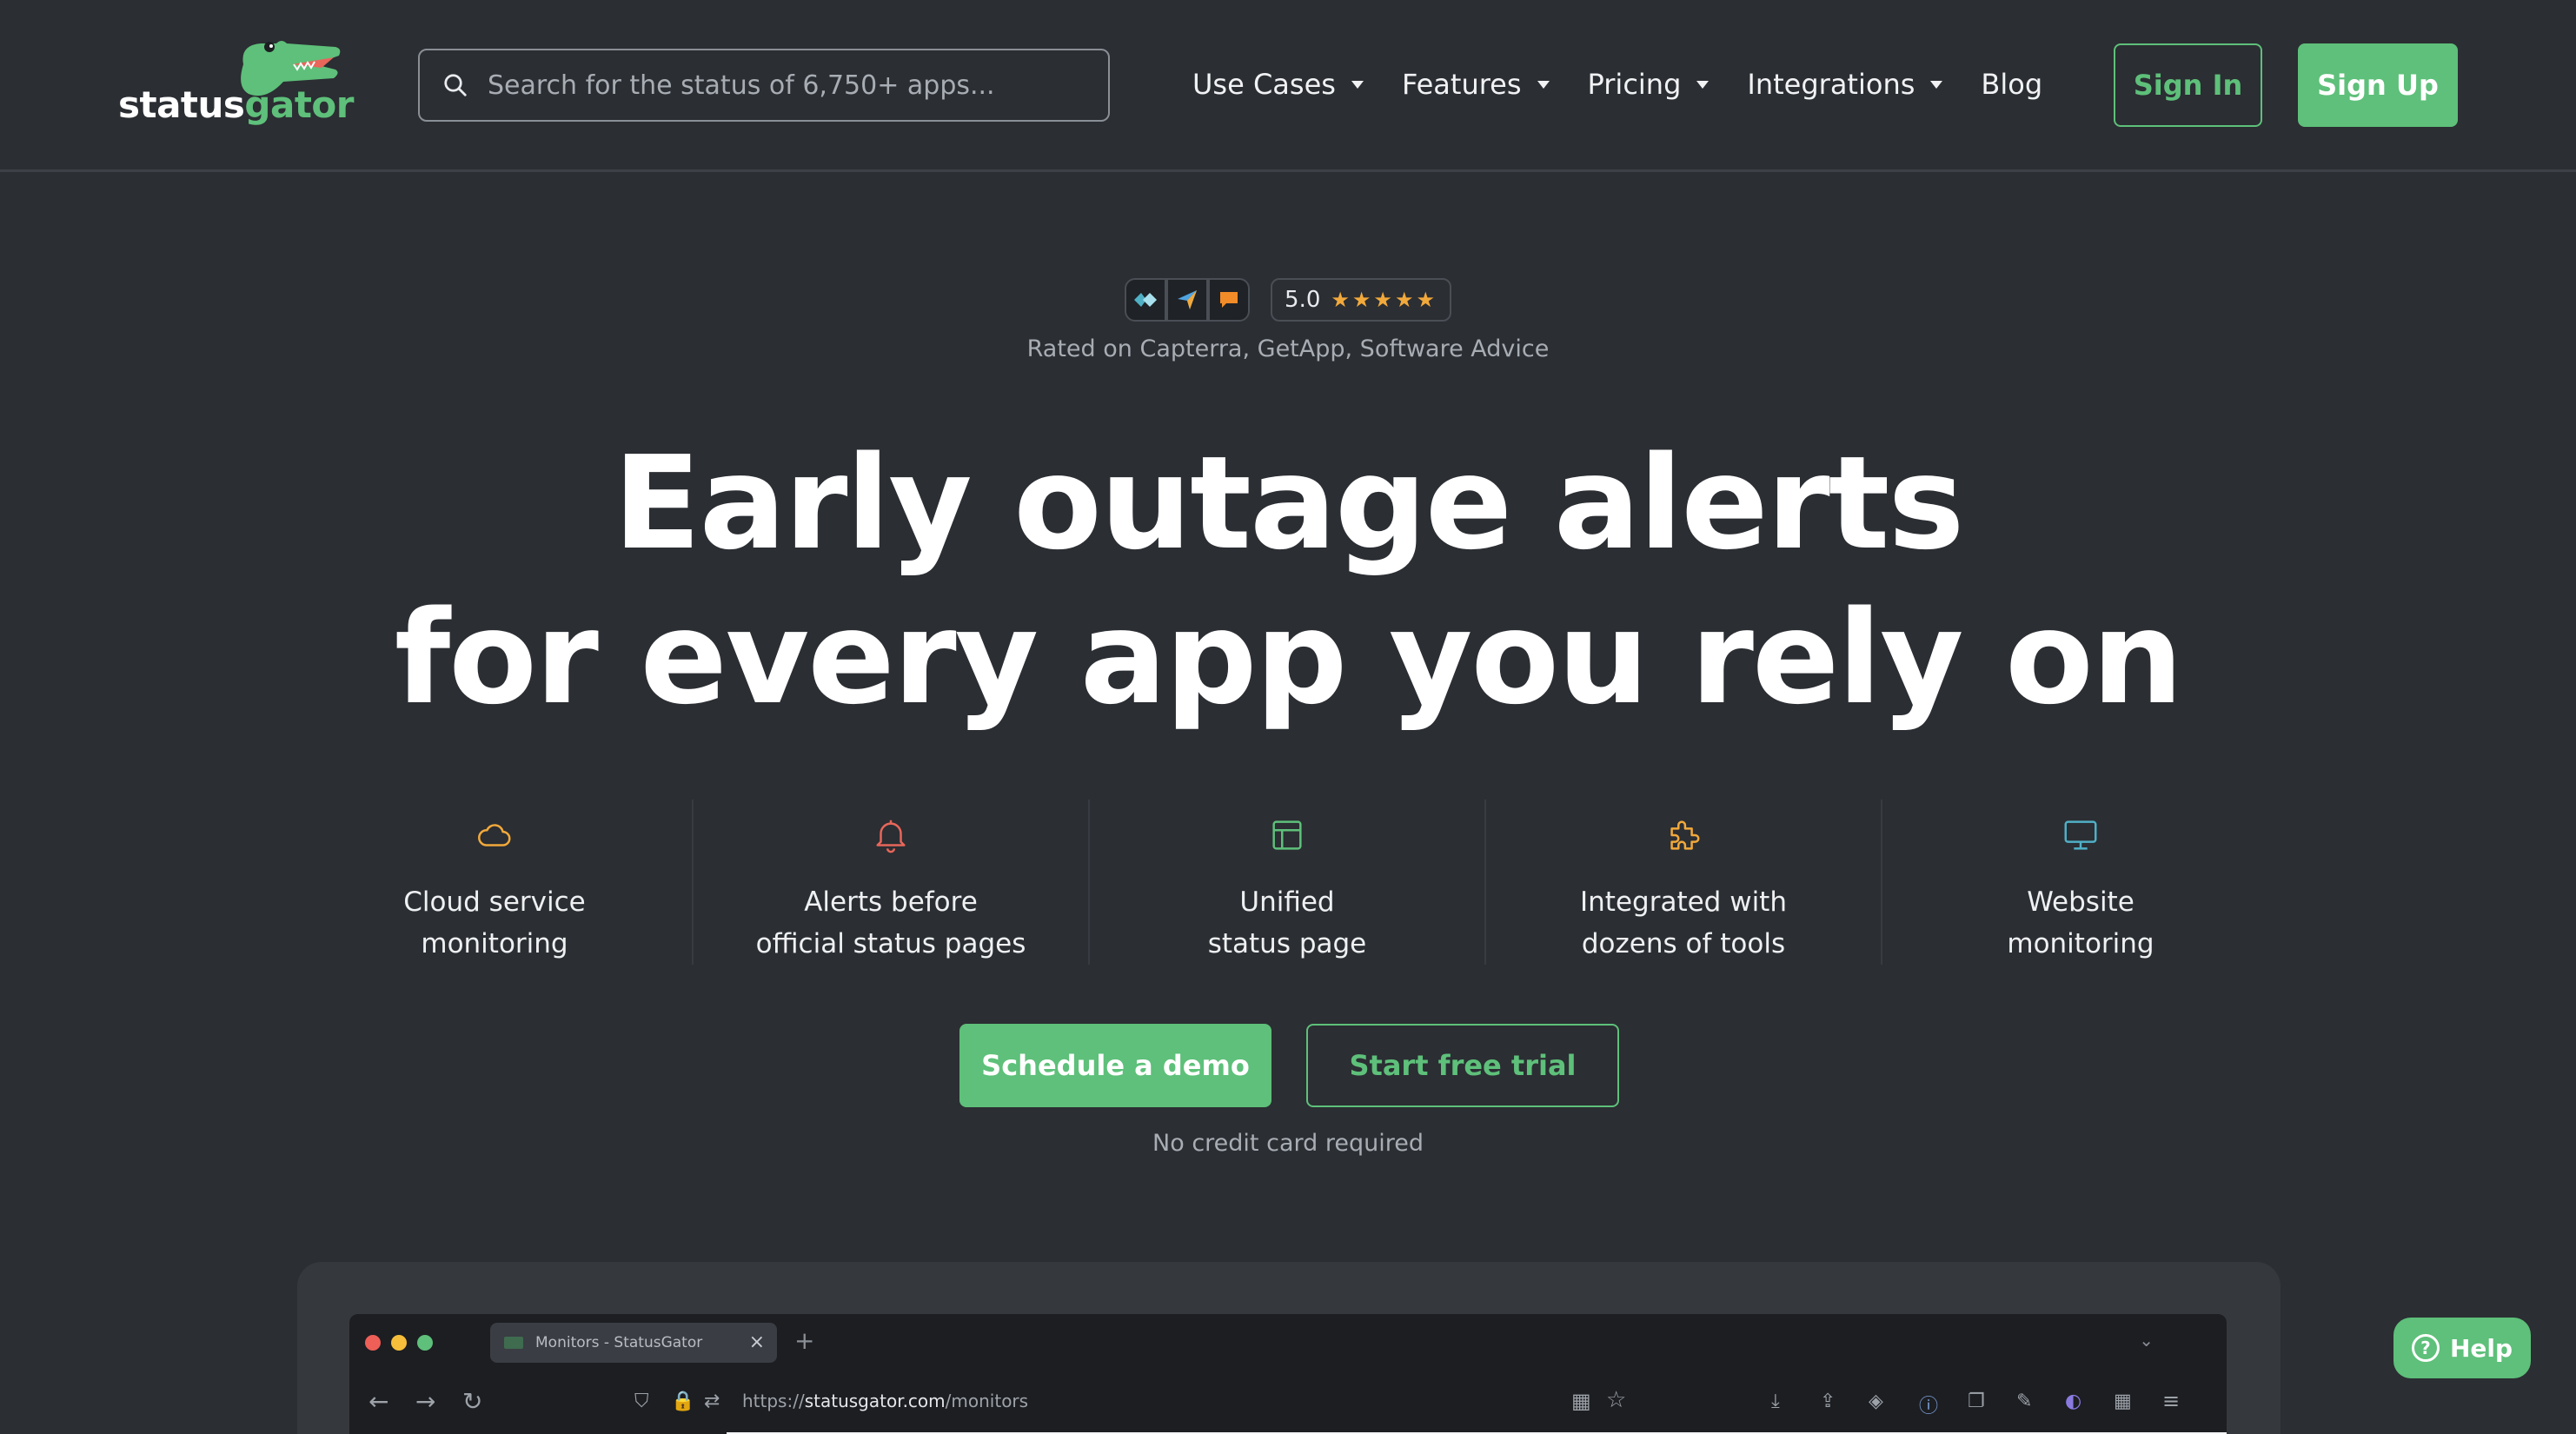  I want to click on feature-early-alerts: Alerts before official status pages, so click(892, 882).